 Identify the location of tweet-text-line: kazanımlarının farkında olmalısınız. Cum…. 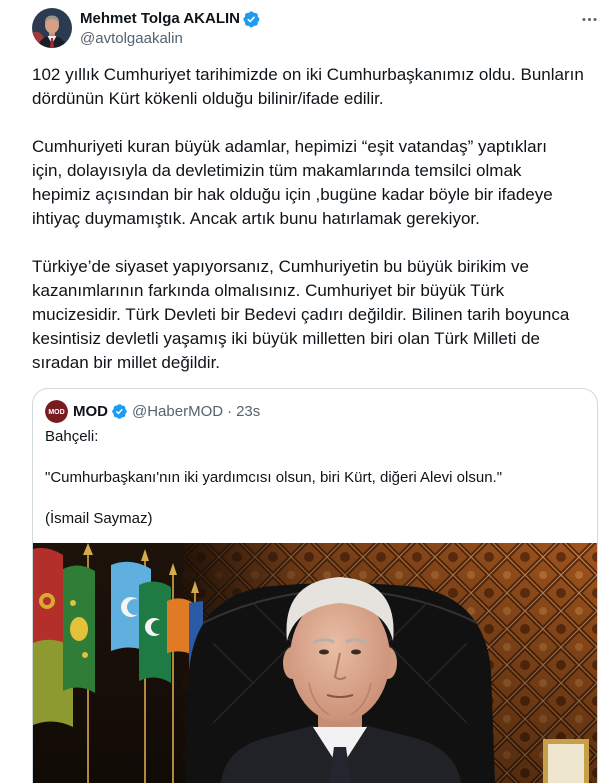
(268, 290).